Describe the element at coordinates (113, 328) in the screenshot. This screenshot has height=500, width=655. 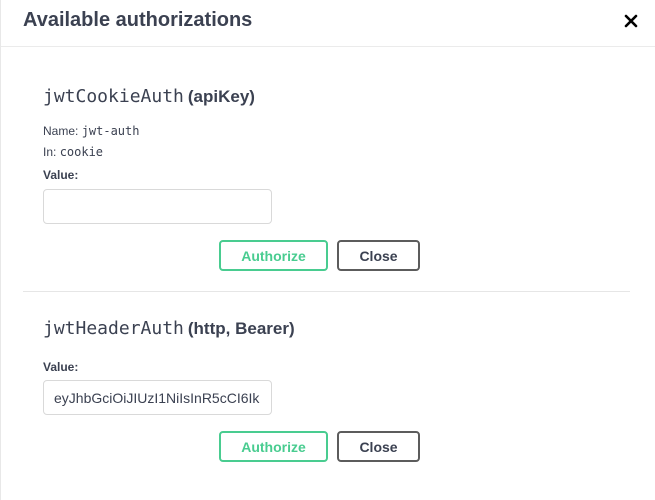
I see `scheme-name: jwtHeaderAuth` at that location.